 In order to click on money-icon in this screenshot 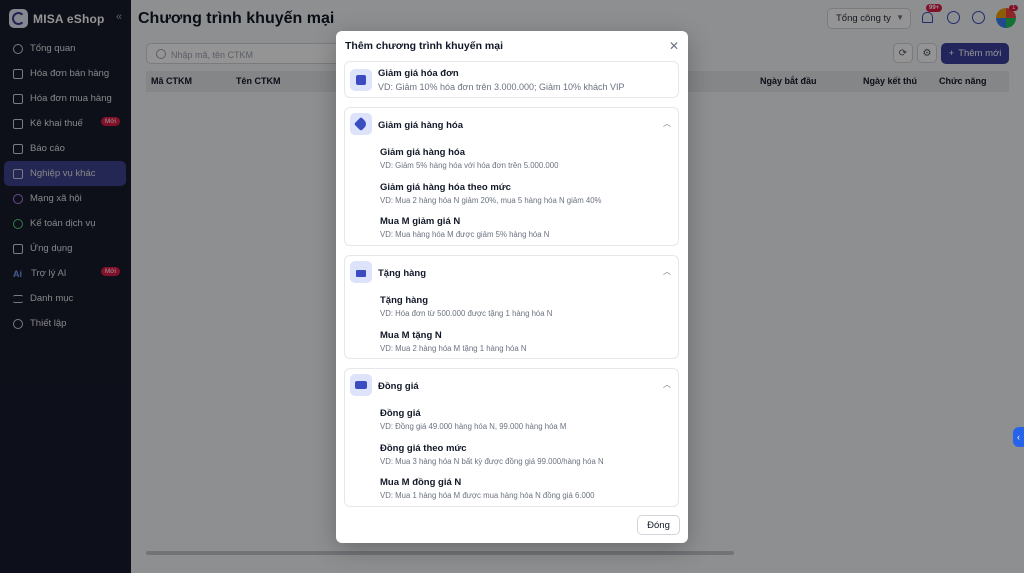, I will do `click(361, 385)`.